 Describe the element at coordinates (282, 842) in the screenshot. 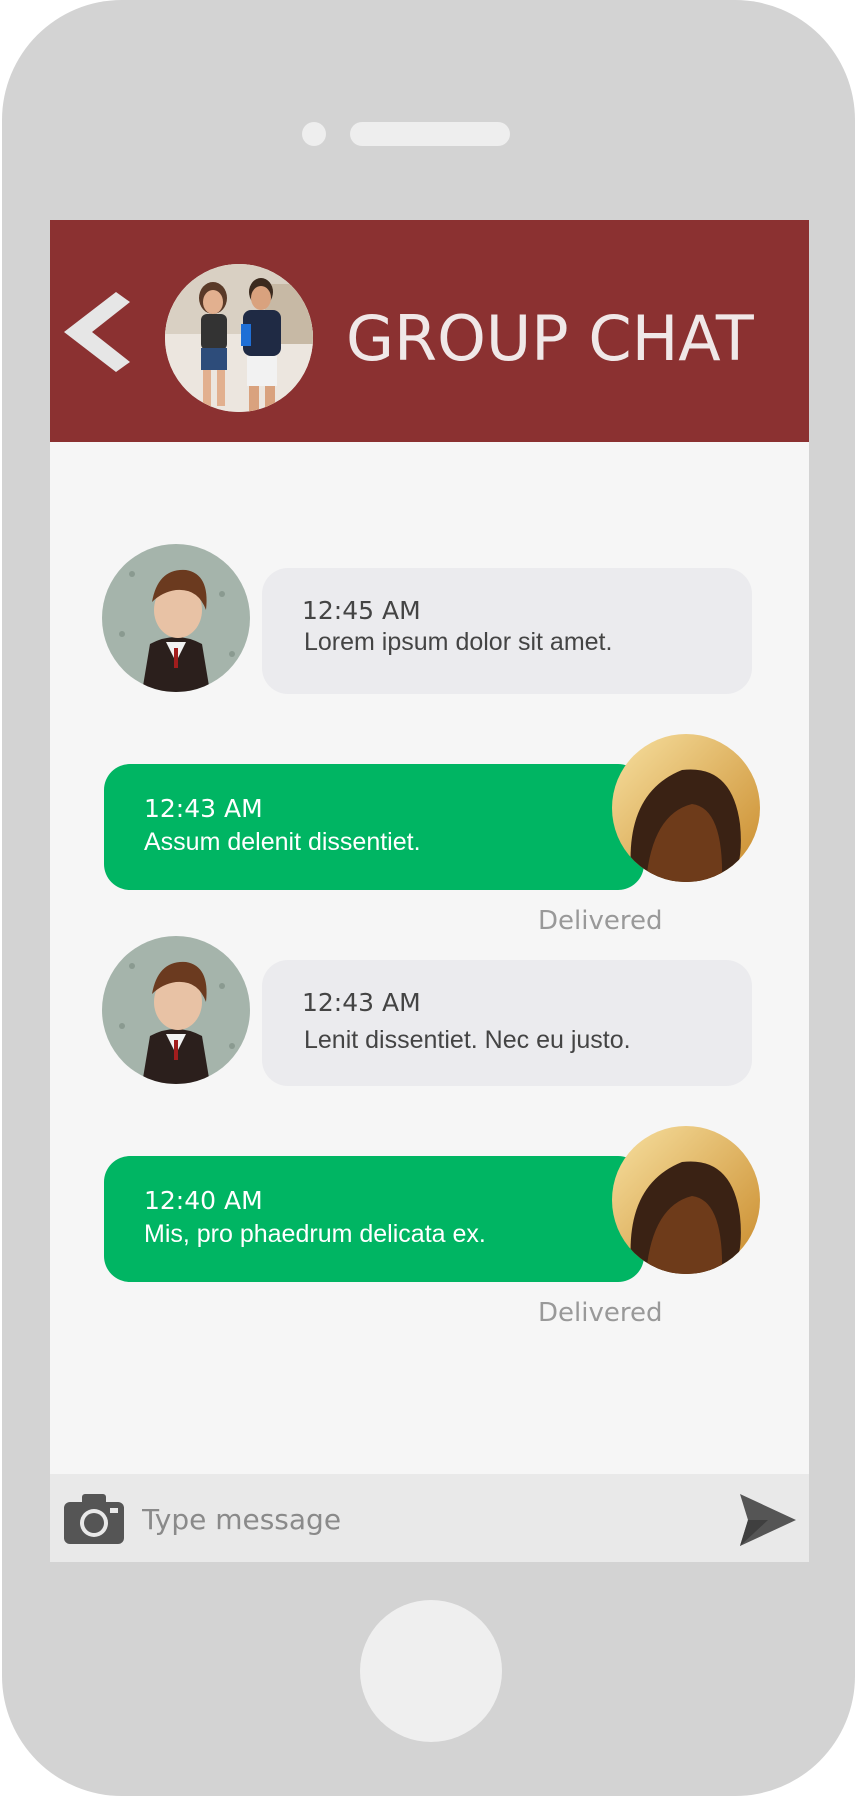

I see `message-text: Assum delenit dissentiet.` at that location.